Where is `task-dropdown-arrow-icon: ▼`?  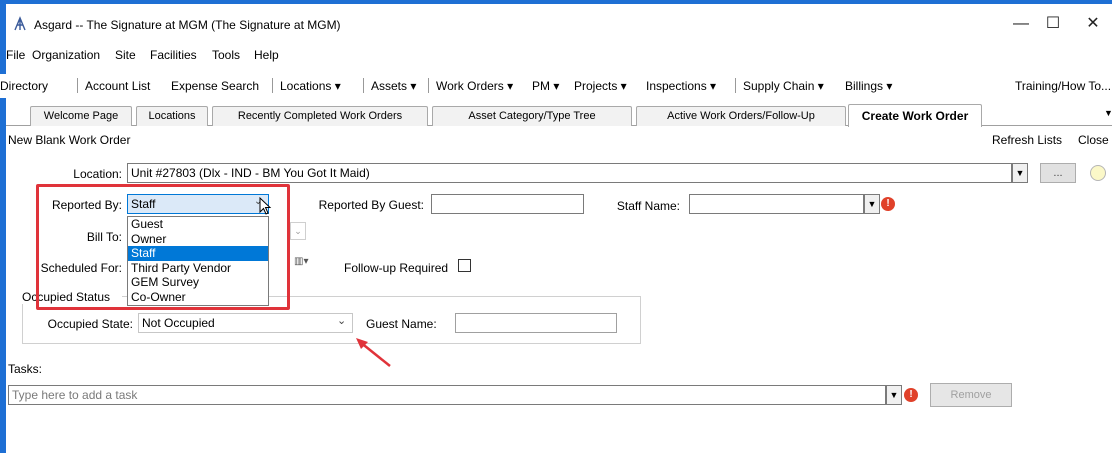
task-dropdown-arrow-icon: ▼ is located at coordinates (894, 395).